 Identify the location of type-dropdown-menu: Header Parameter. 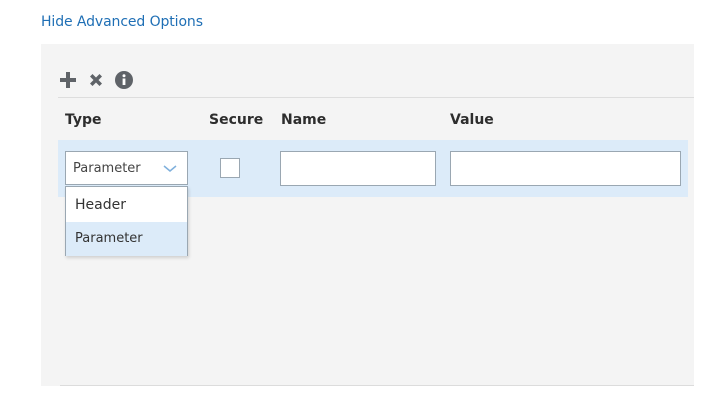
(126, 221).